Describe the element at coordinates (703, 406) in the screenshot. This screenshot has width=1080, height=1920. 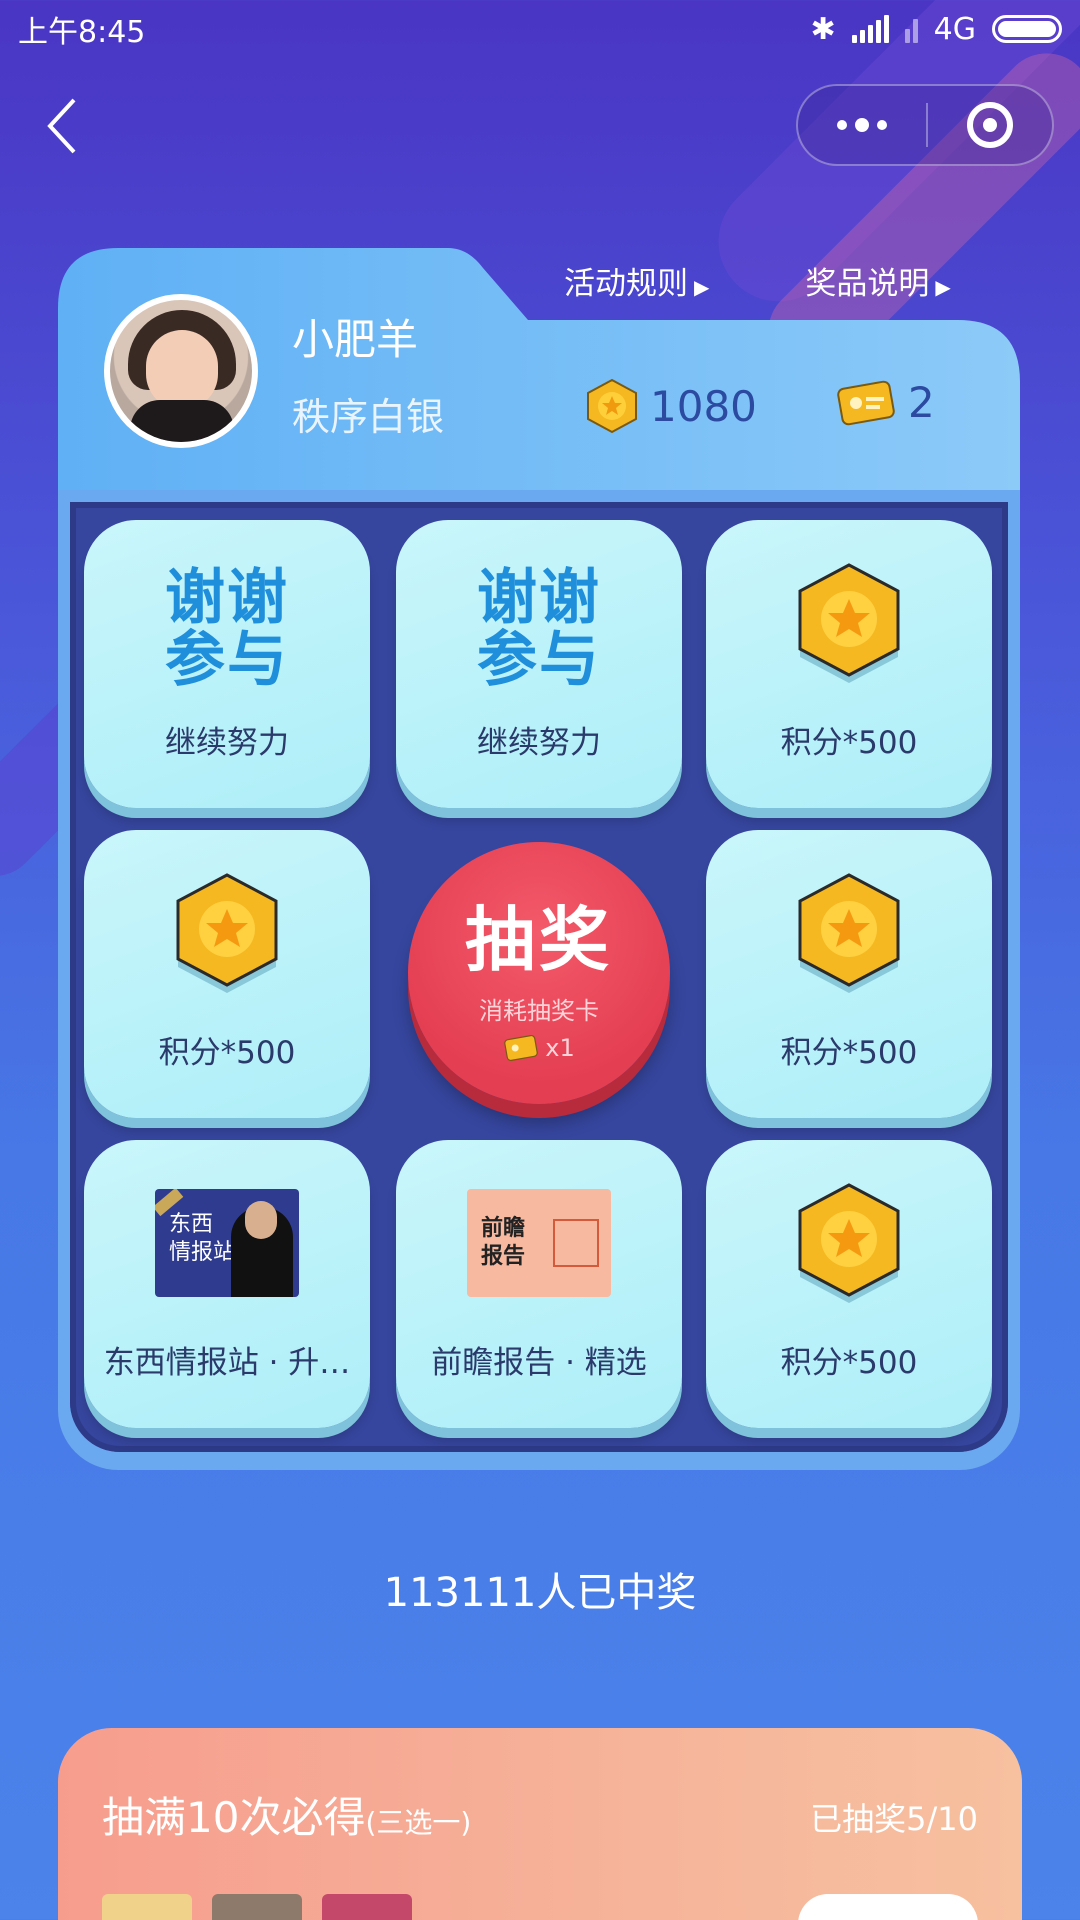
I see `points-value: 1080` at that location.